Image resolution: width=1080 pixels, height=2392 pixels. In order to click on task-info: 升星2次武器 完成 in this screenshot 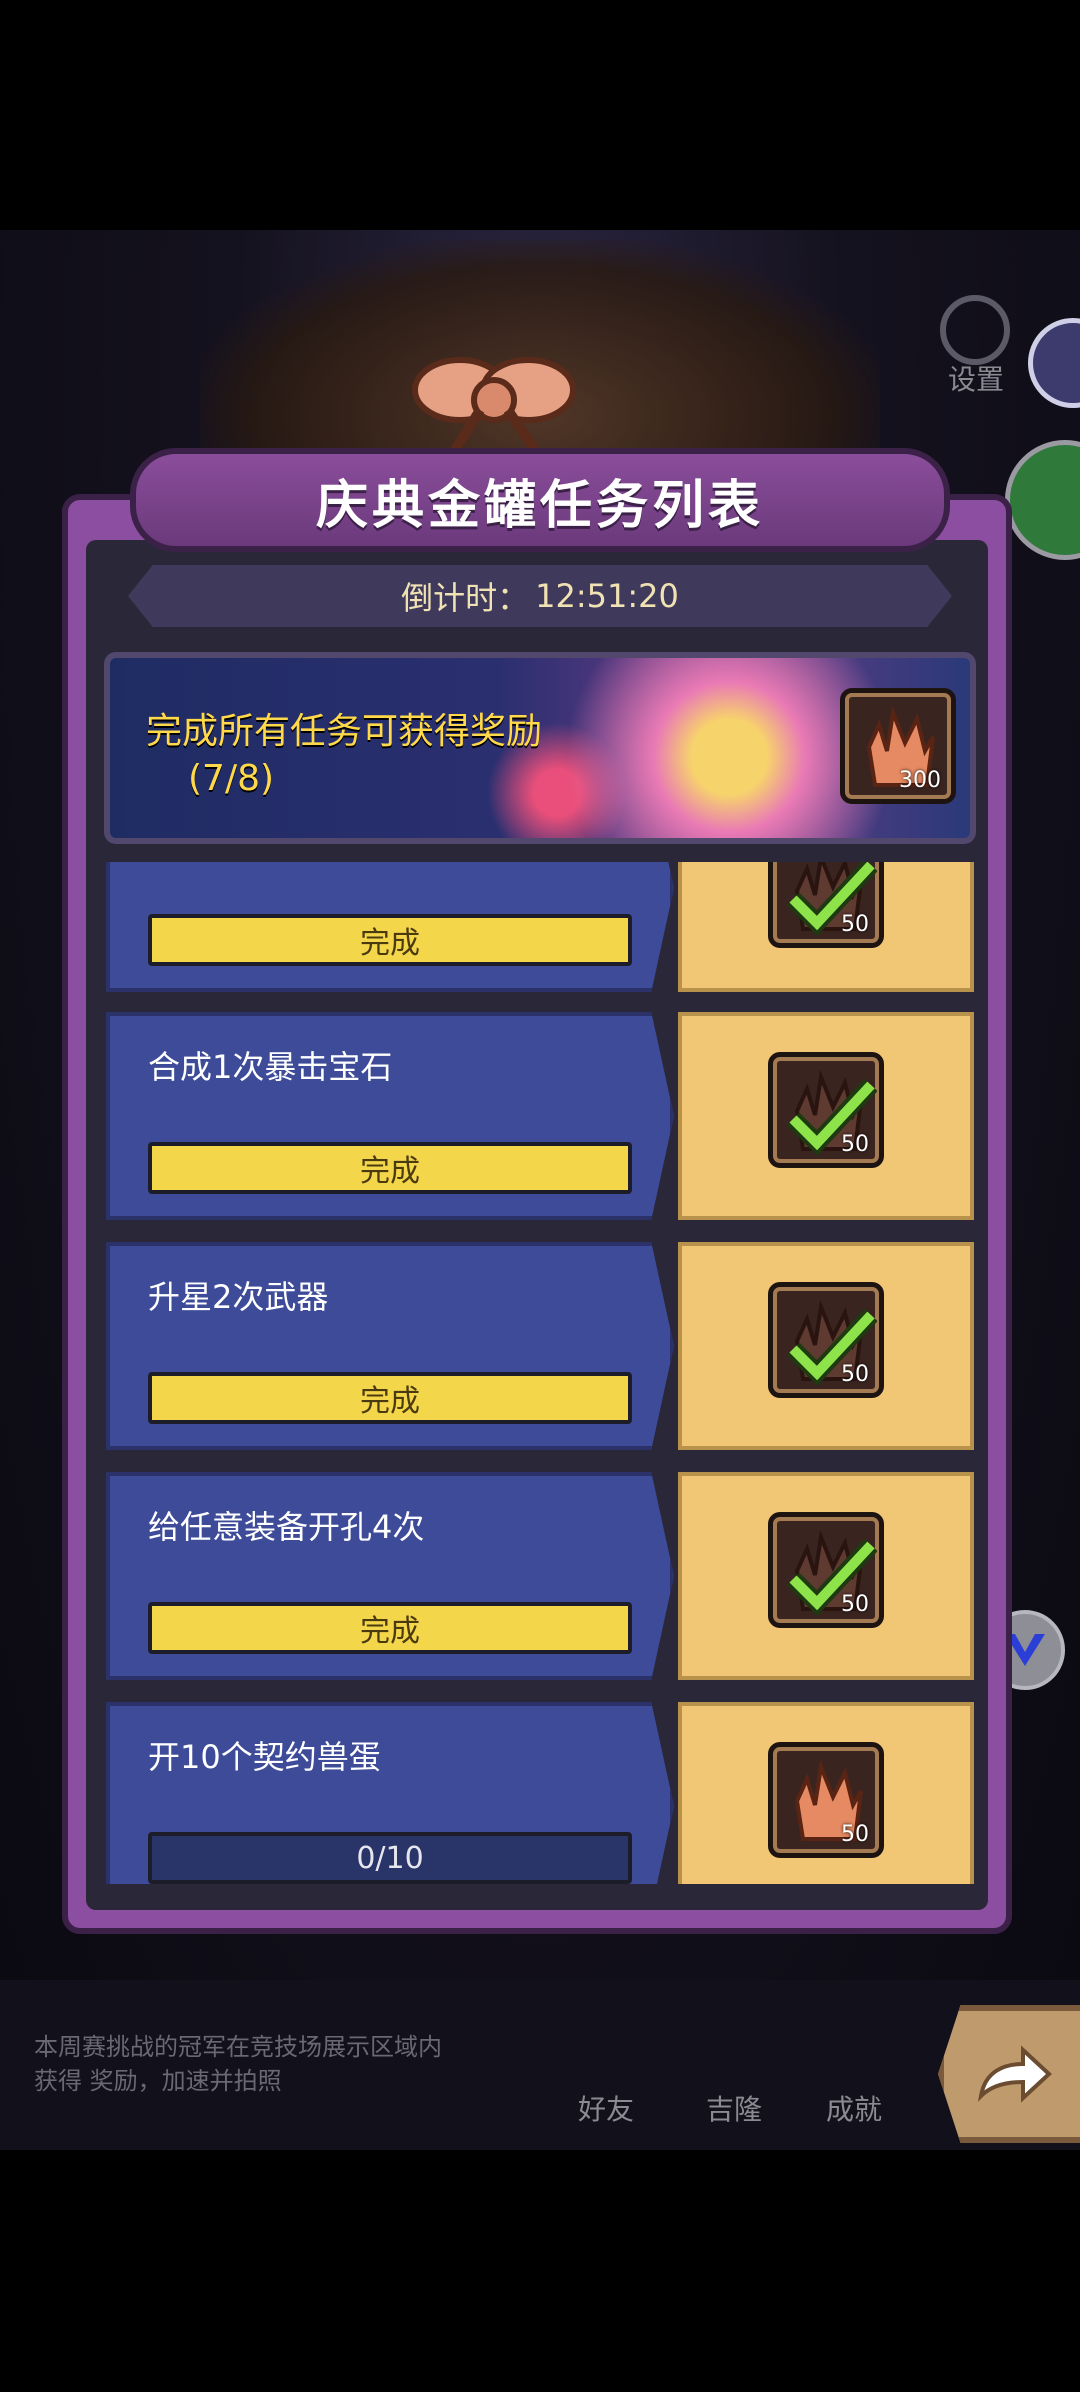, I will do `click(390, 1346)`.